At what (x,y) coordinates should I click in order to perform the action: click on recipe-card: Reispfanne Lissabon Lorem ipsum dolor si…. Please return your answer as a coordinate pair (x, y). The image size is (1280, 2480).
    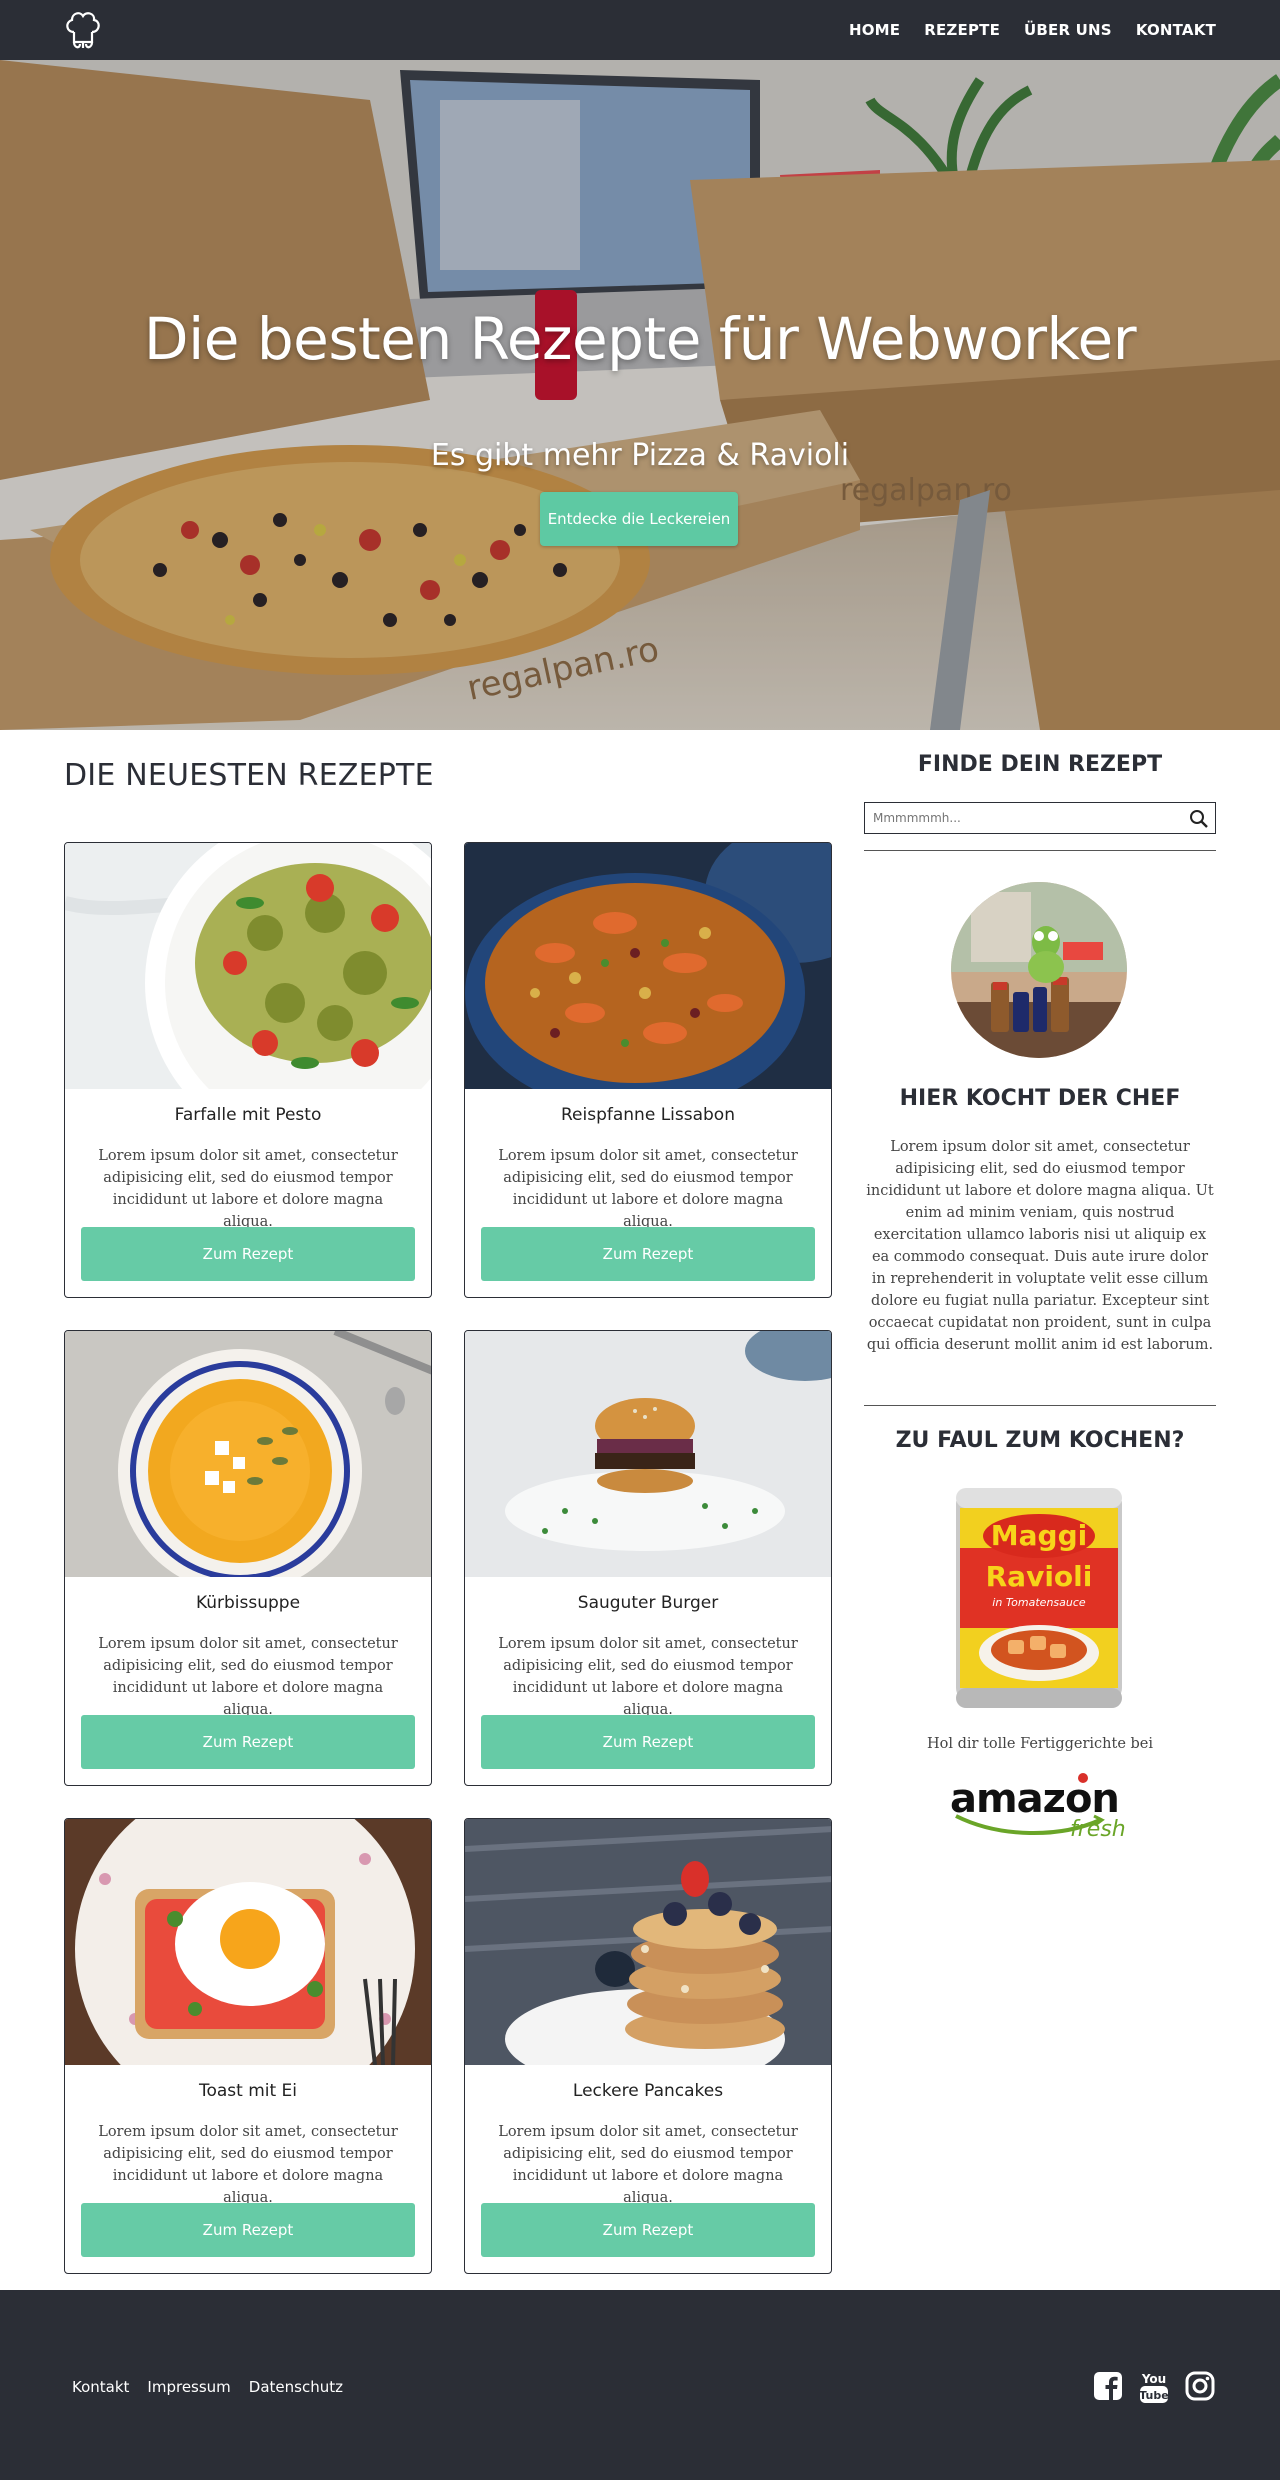
    Looking at the image, I should click on (648, 1070).